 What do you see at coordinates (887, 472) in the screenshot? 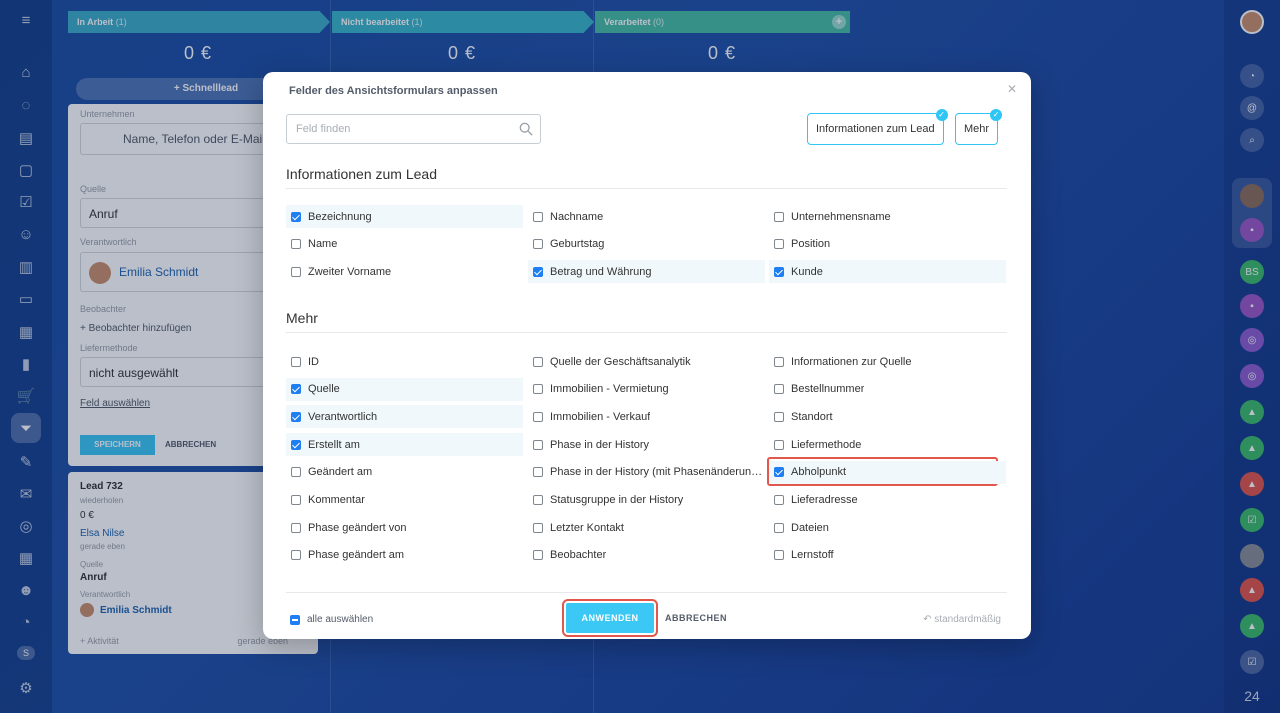
I see `field-option-abholpunkt: Abholpunkt` at bounding box center [887, 472].